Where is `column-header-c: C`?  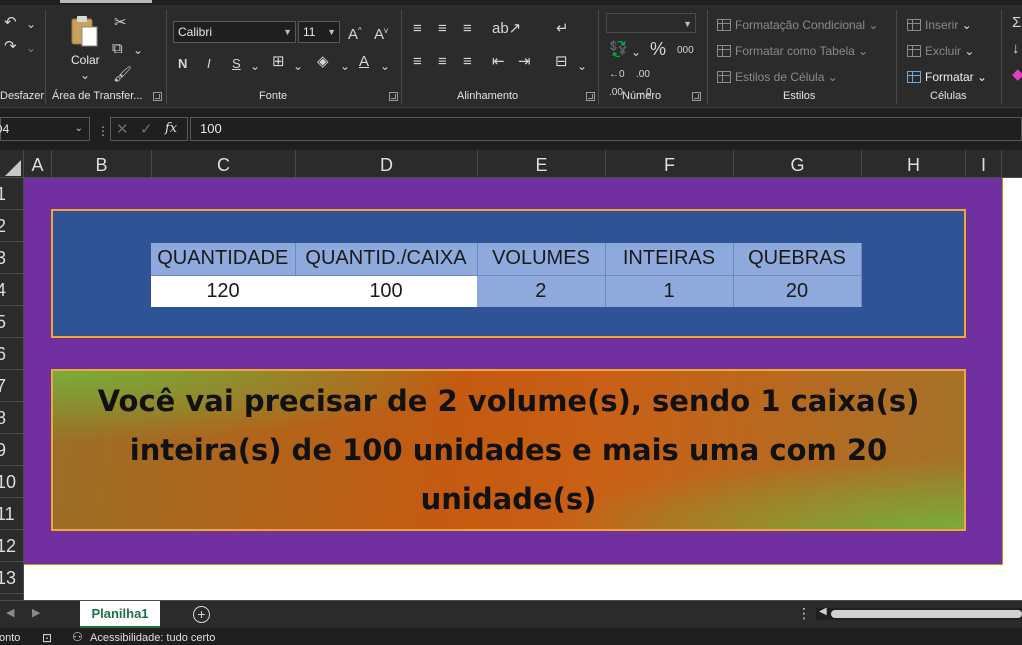 column-header-c: C is located at coordinates (224, 164).